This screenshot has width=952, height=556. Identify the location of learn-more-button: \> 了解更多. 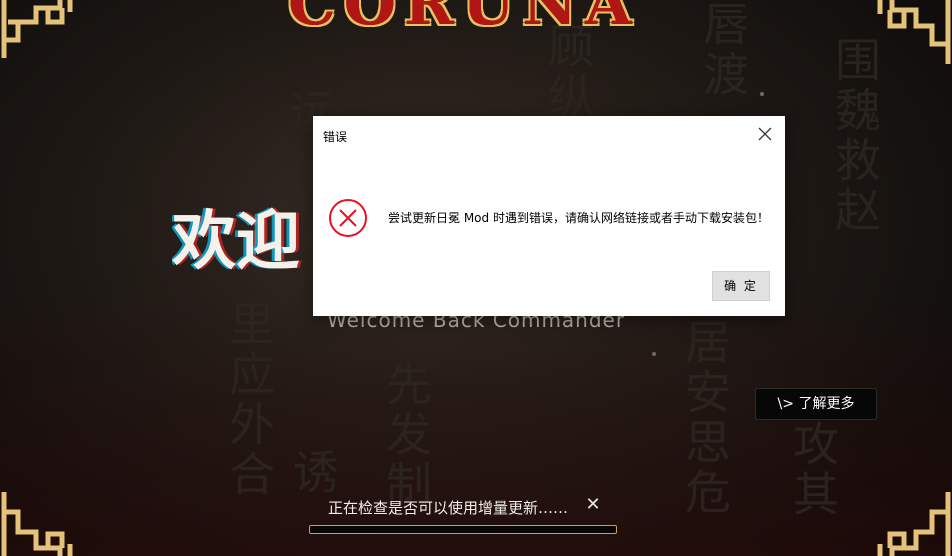
(816, 404).